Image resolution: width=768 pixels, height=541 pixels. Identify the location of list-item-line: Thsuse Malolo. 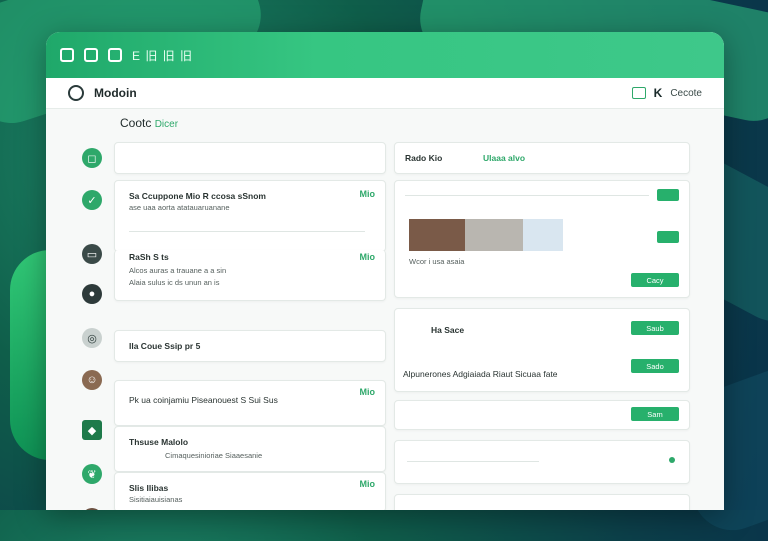
(159, 442).